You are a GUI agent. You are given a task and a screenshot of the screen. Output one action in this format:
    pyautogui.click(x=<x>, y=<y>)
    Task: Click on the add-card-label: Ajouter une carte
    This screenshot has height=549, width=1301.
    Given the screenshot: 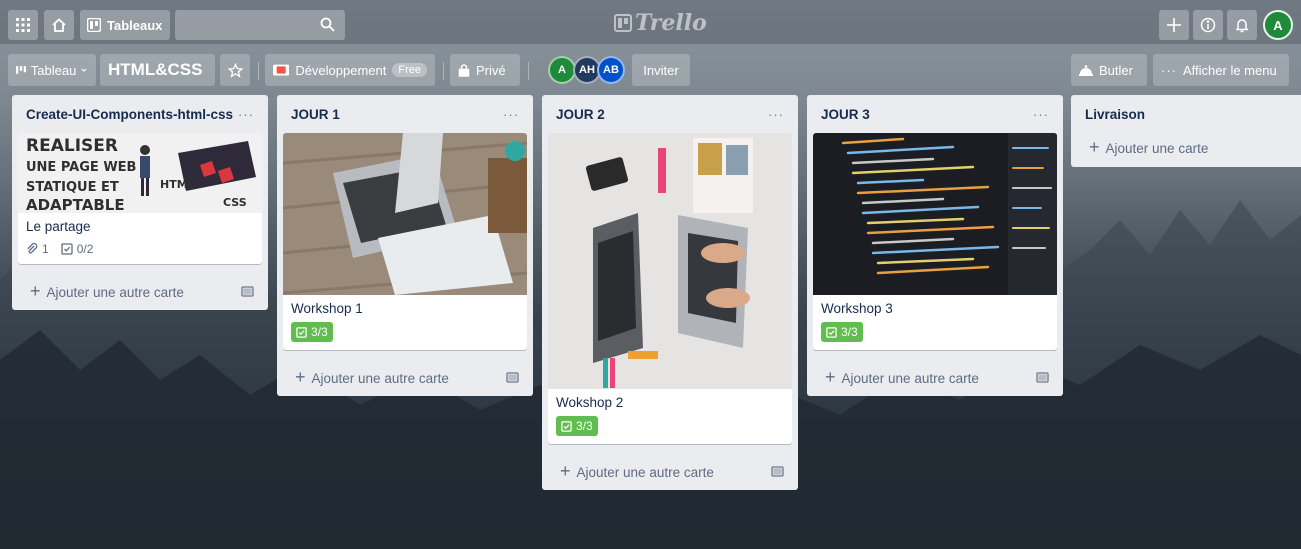 What is the action you would take?
    pyautogui.click(x=1157, y=148)
    